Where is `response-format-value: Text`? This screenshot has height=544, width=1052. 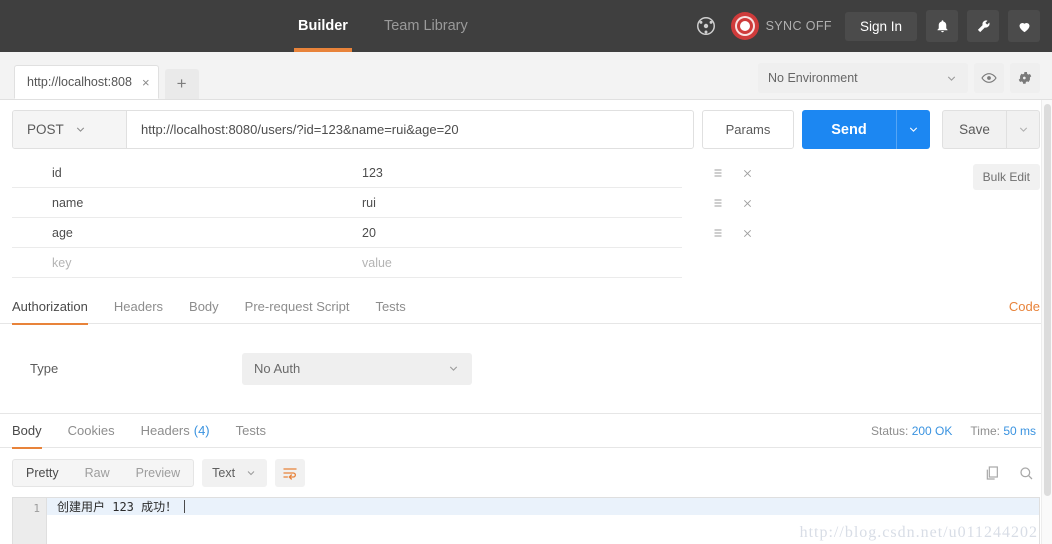 response-format-value: Text is located at coordinates (224, 473).